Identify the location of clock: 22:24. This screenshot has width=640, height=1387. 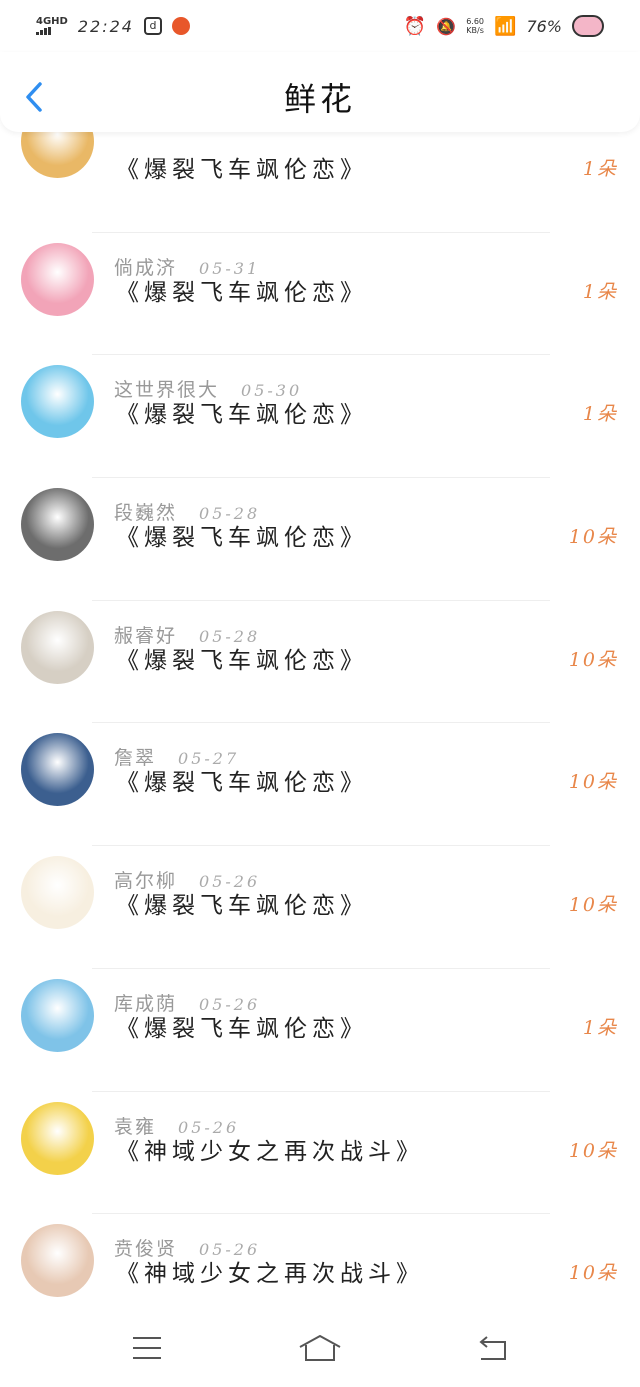
(105, 26).